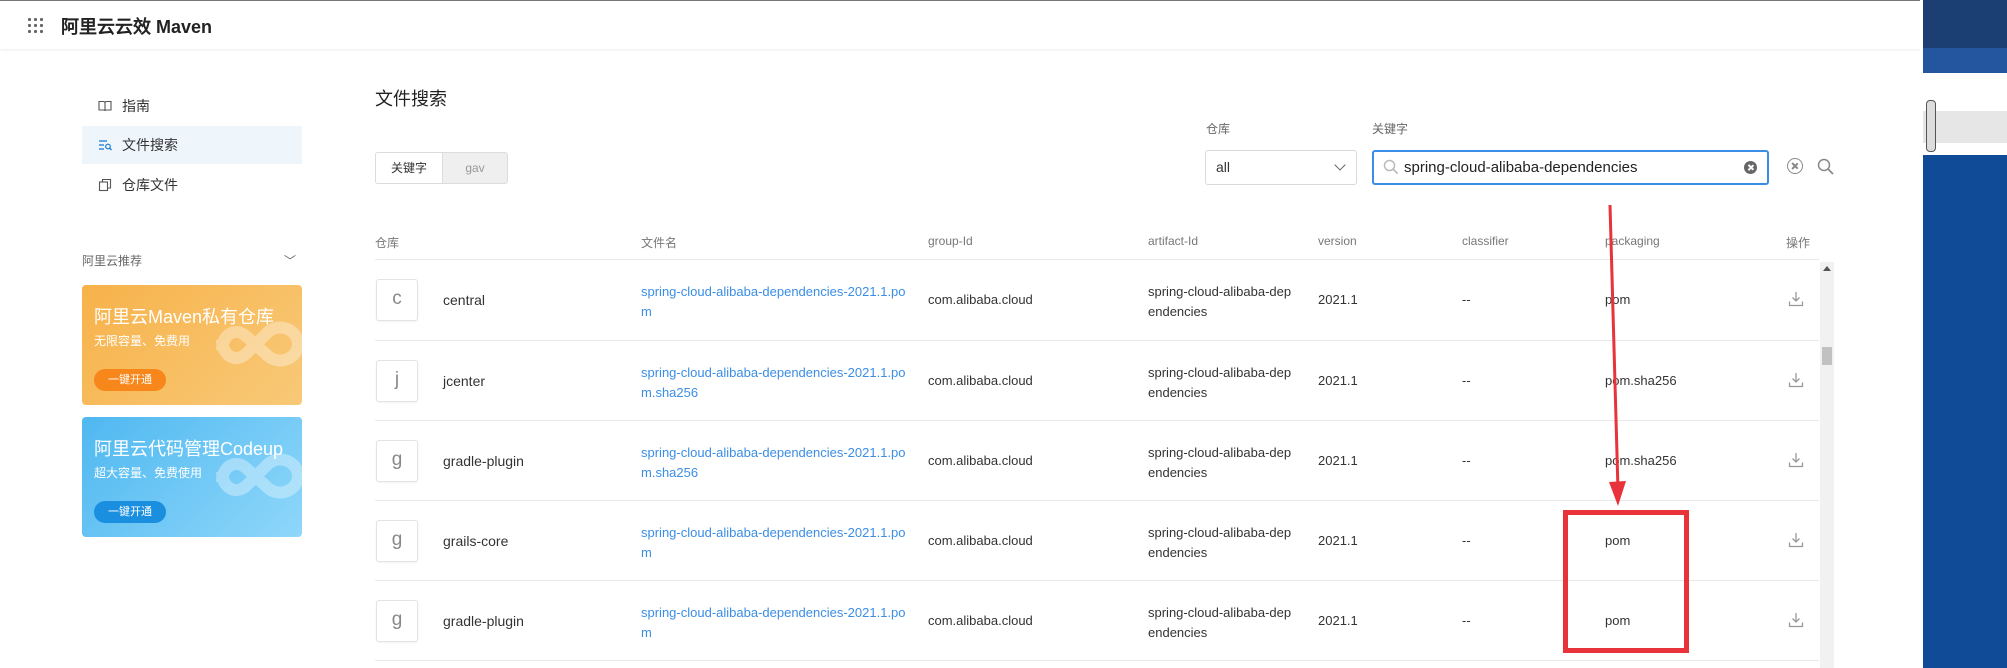 Image resolution: width=2007 pixels, height=668 pixels. Describe the element at coordinates (409, 168) in the screenshot. I see `tab-keyword: 关键字` at that location.